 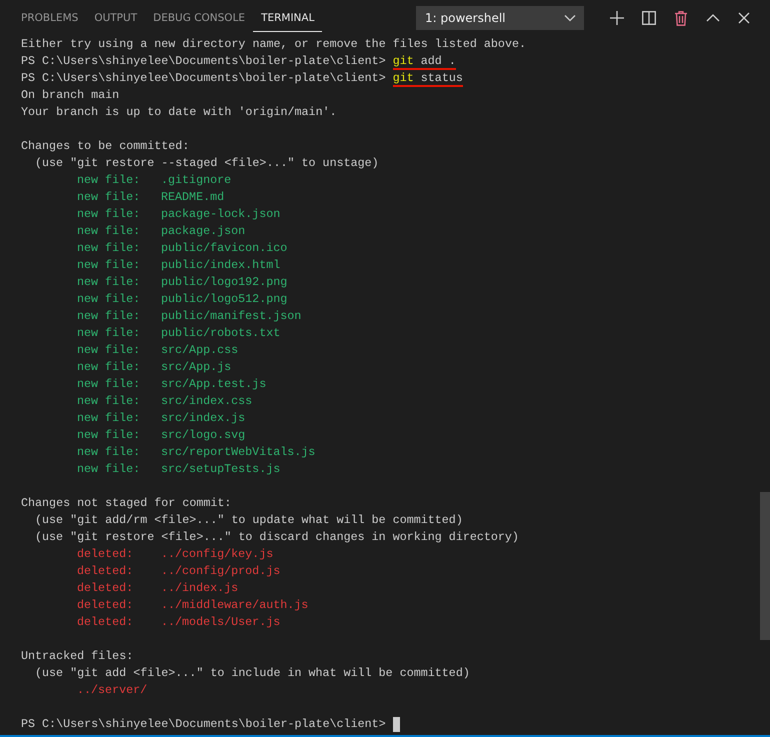 I want to click on file-path: src/index.css, so click(x=206, y=401).